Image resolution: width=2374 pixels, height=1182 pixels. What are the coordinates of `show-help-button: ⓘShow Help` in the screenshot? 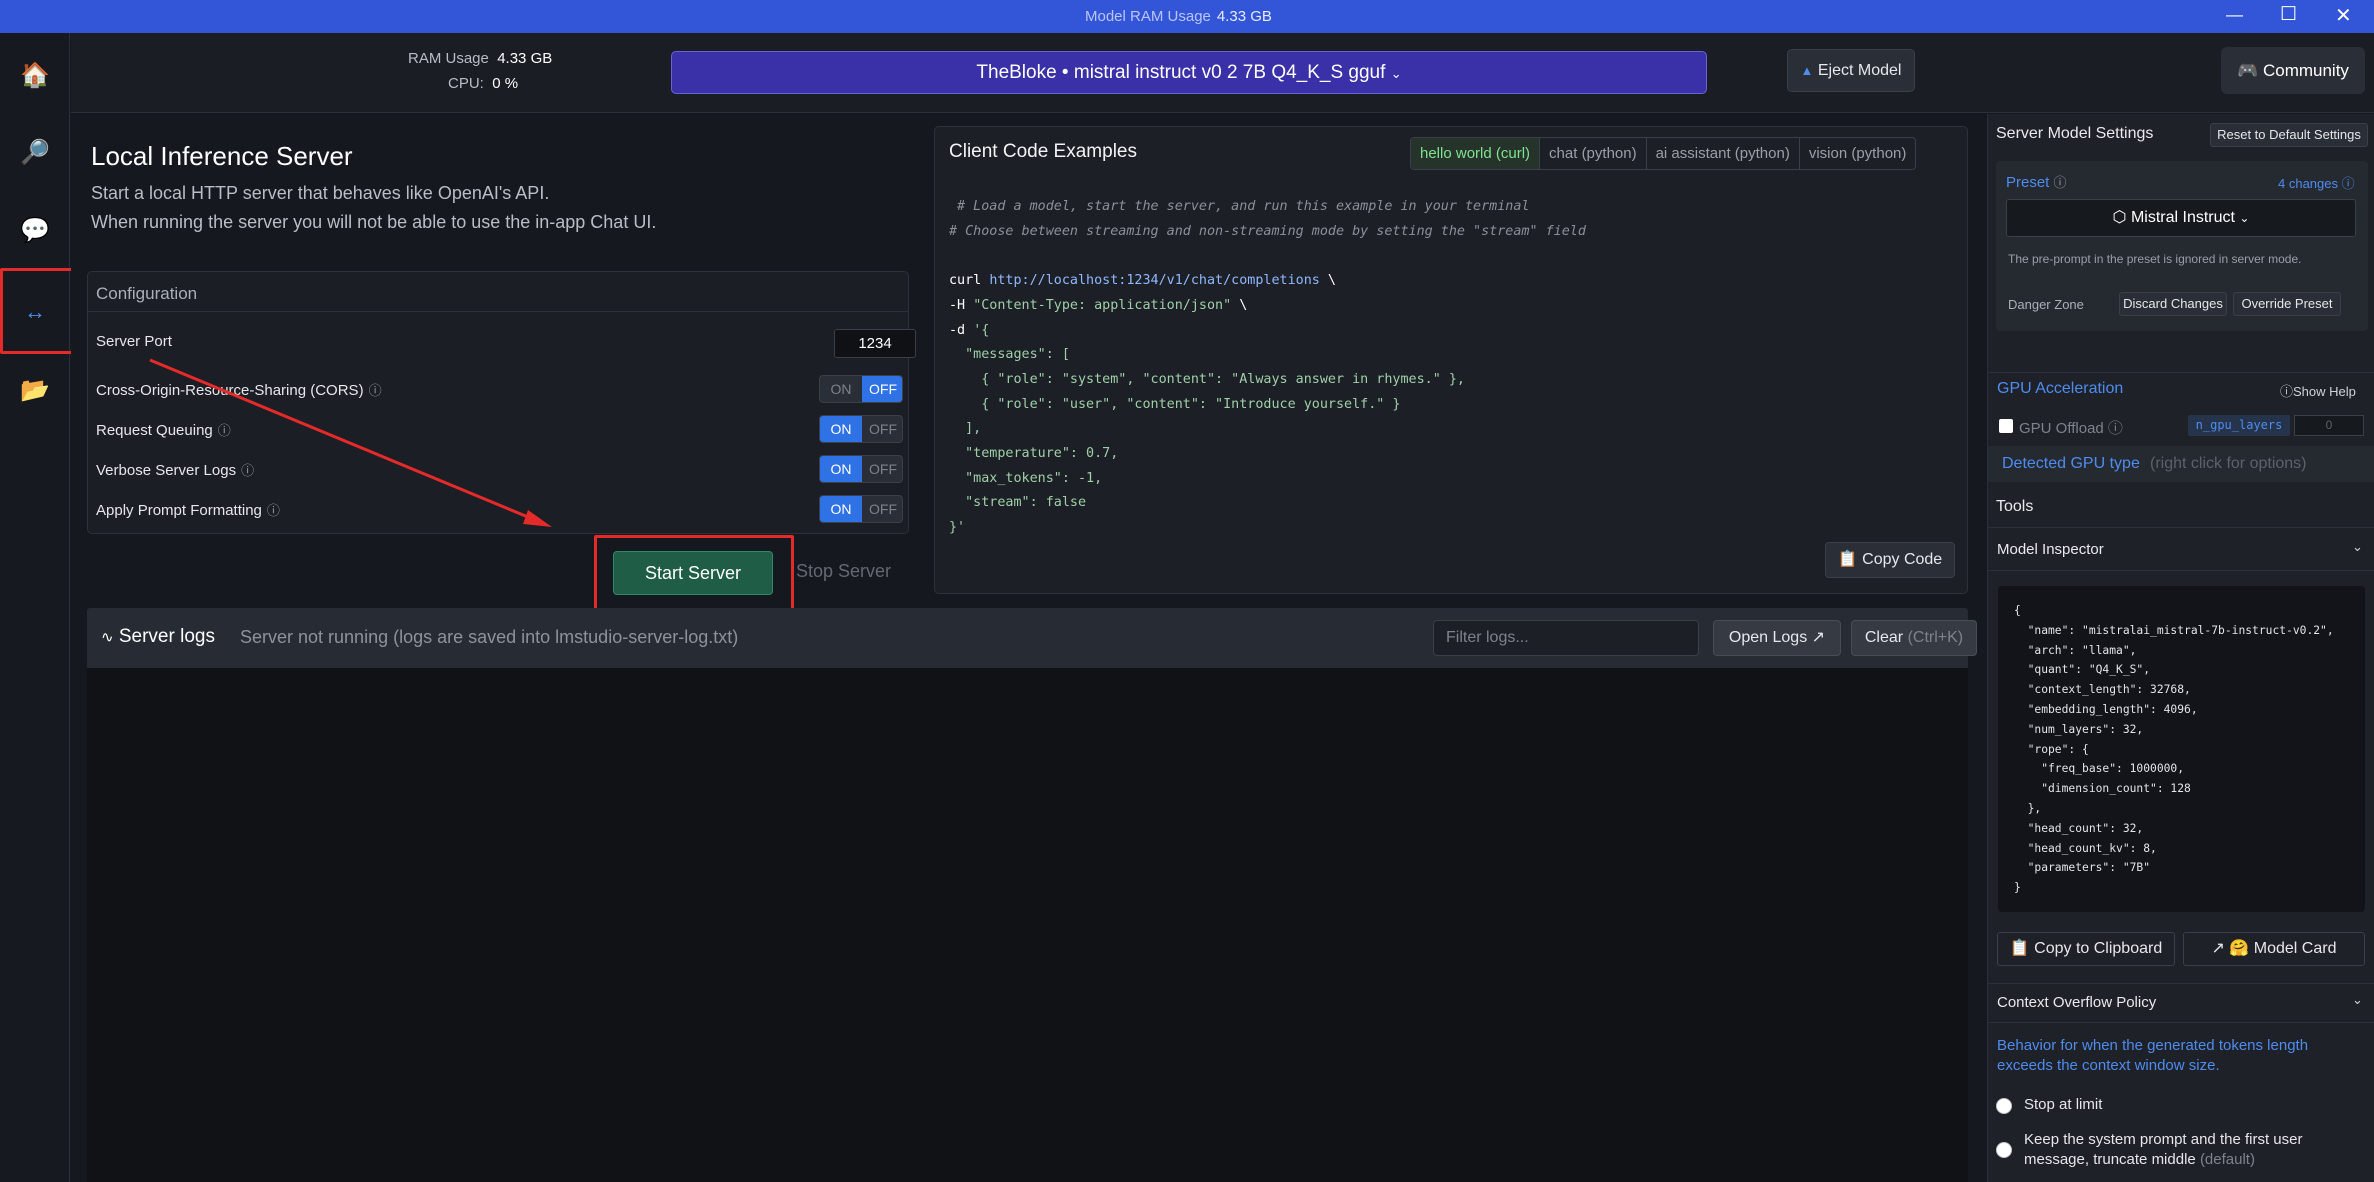 It's located at (2318, 390).